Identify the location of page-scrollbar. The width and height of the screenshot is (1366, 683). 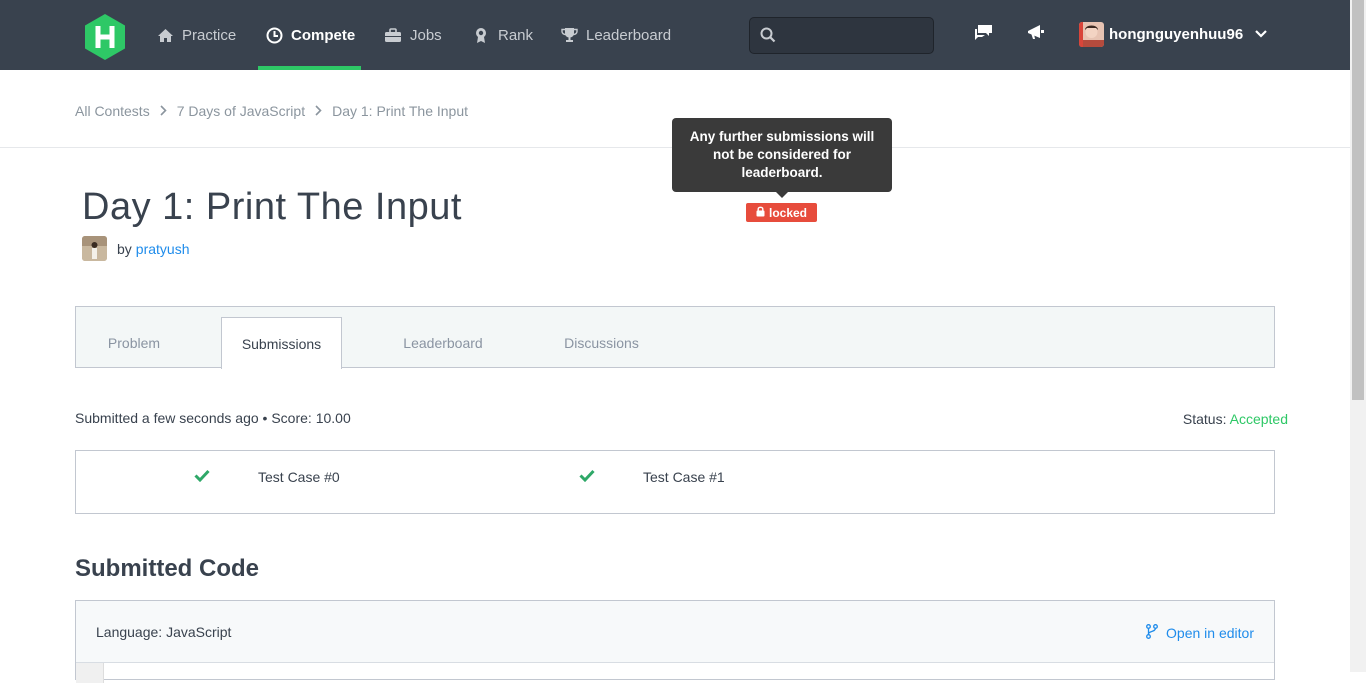
(1358, 336).